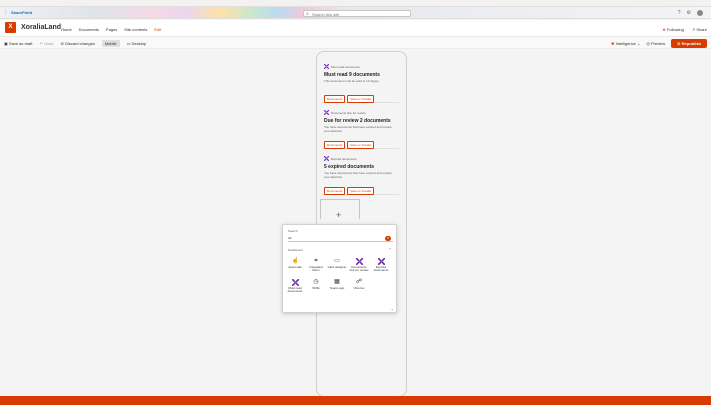 This screenshot has width=711, height=405. What do you see at coordinates (390, 249) in the screenshot?
I see `collapse-section-icon: ⌃` at bounding box center [390, 249].